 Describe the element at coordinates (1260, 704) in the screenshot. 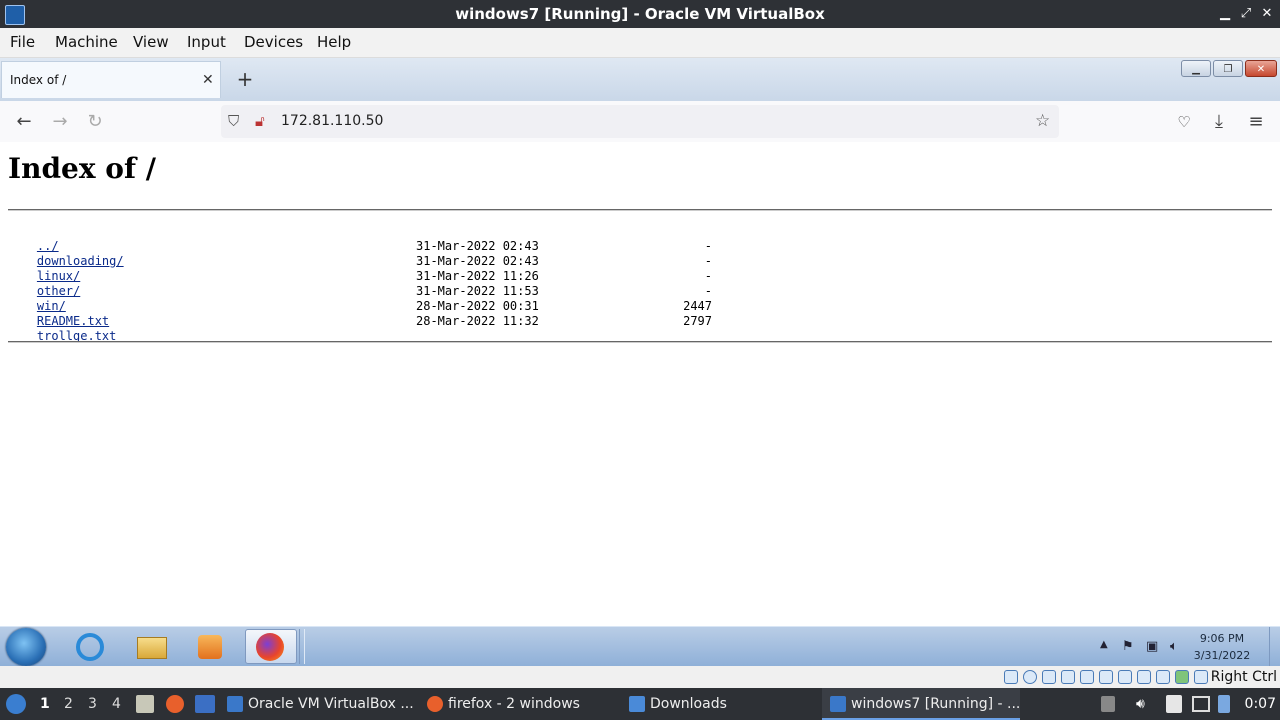

I see `host-clock: 0:07` at that location.